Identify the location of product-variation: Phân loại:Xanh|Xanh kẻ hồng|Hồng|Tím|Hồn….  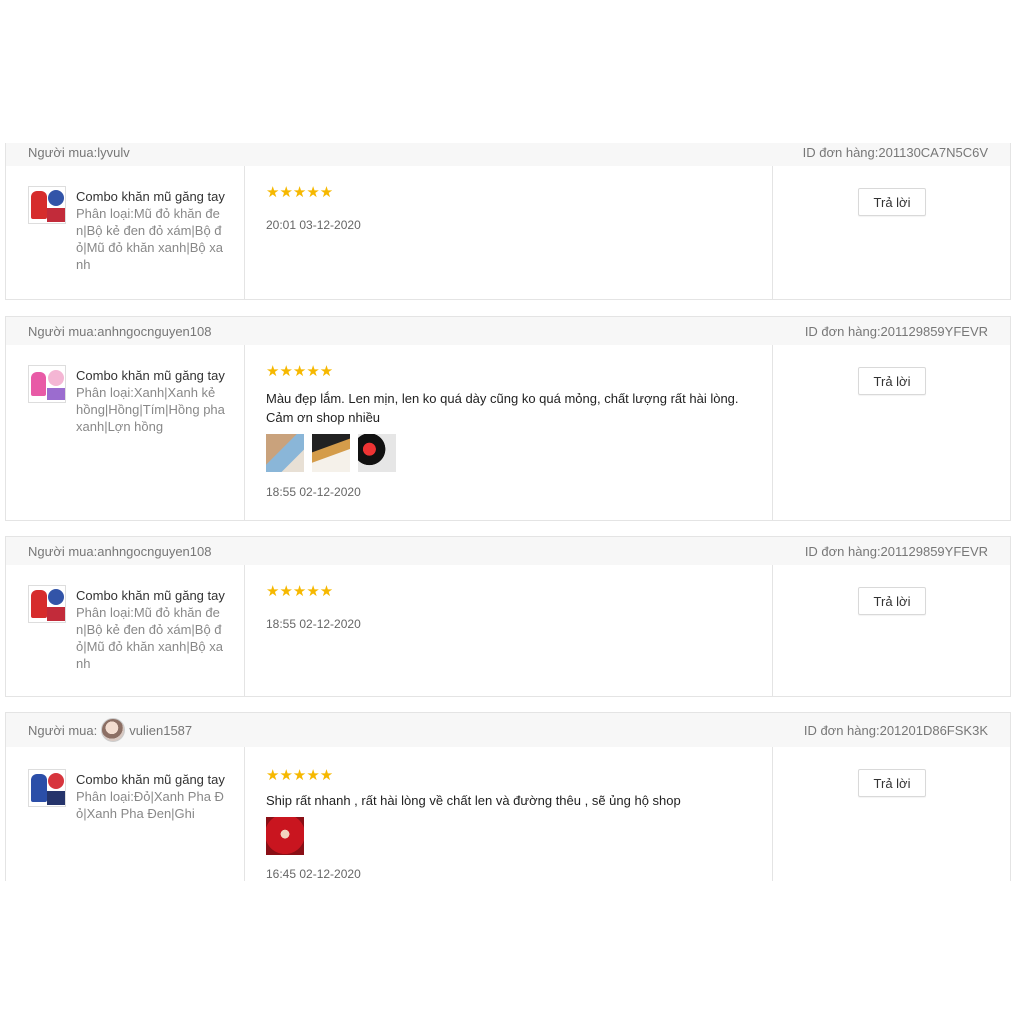
(150, 409).